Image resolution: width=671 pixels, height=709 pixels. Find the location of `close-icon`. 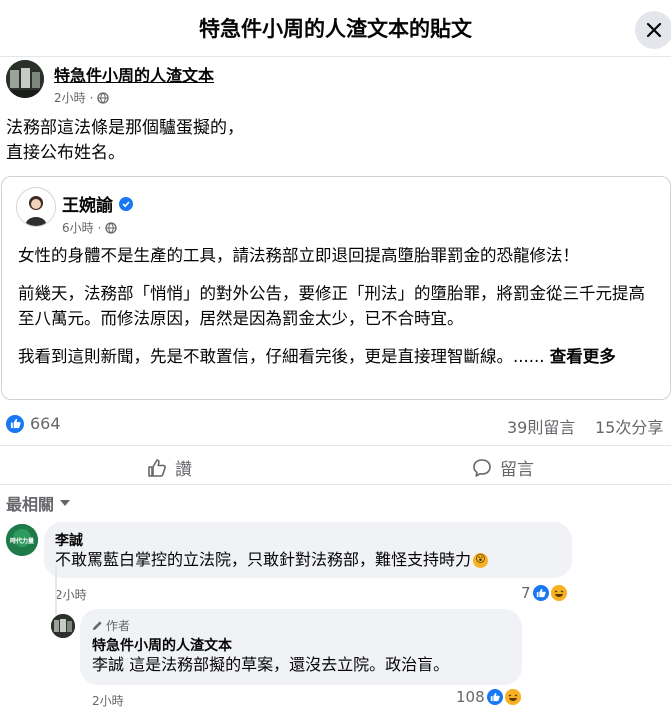

close-icon is located at coordinates (654, 30).